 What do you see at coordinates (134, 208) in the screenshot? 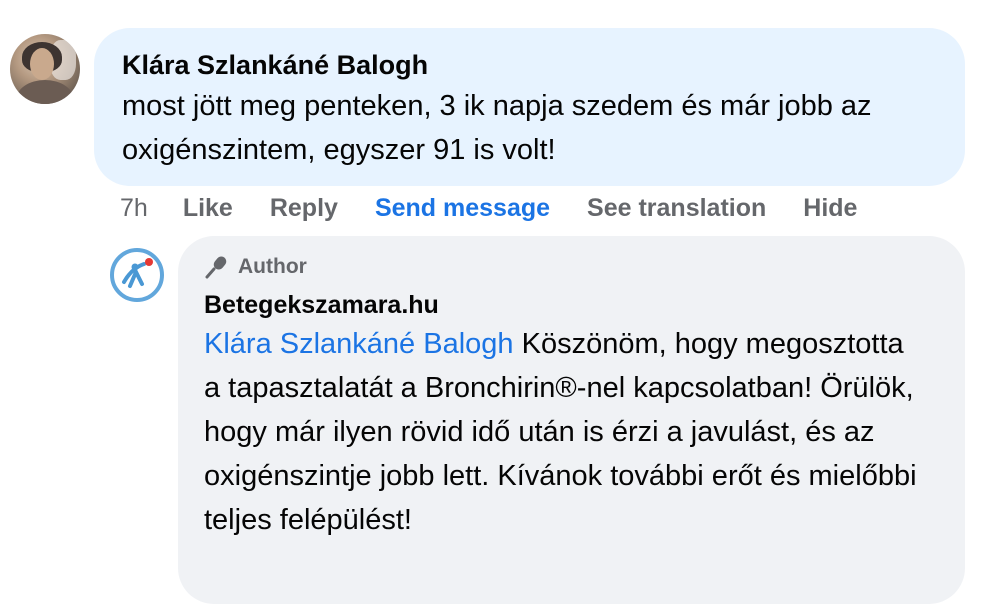
I see `comment-timestamp: 7h` at bounding box center [134, 208].